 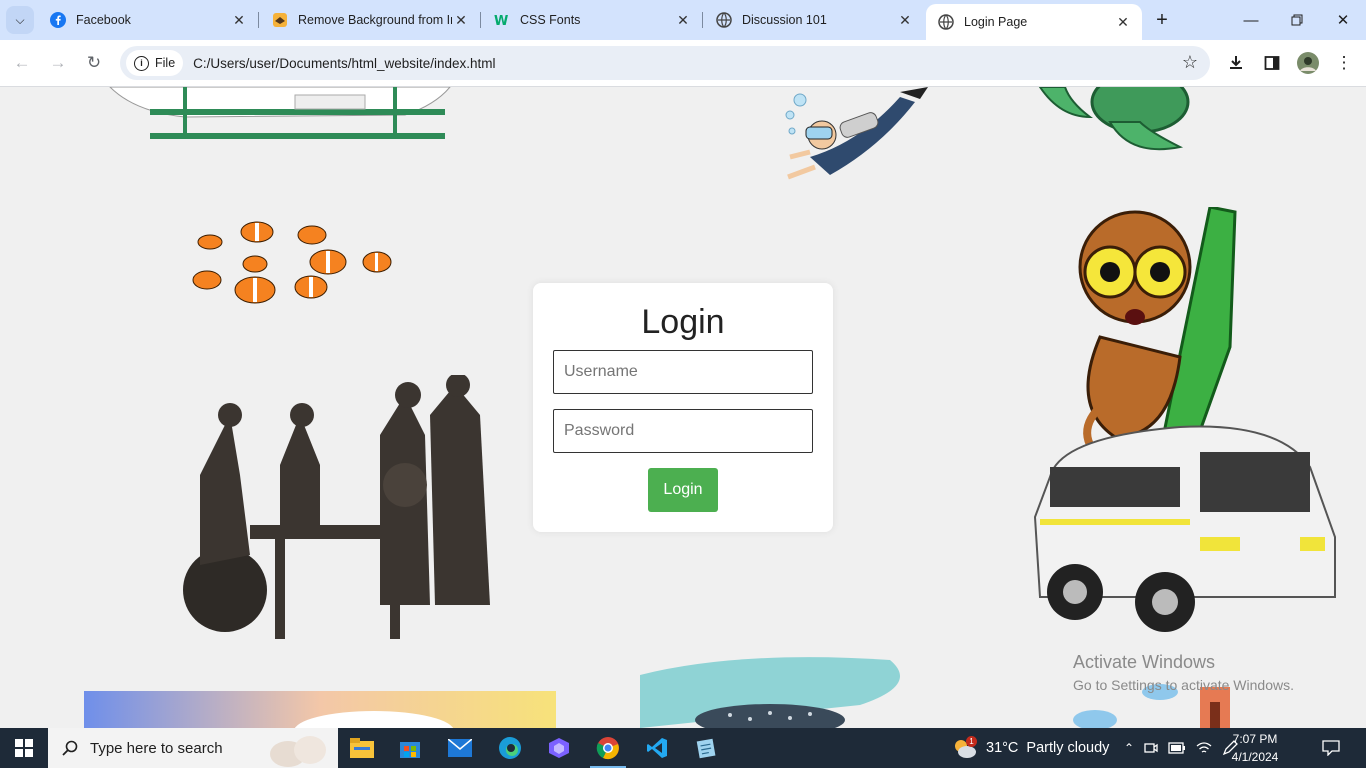 I want to click on reload-icon: ↻, so click(x=94, y=62).